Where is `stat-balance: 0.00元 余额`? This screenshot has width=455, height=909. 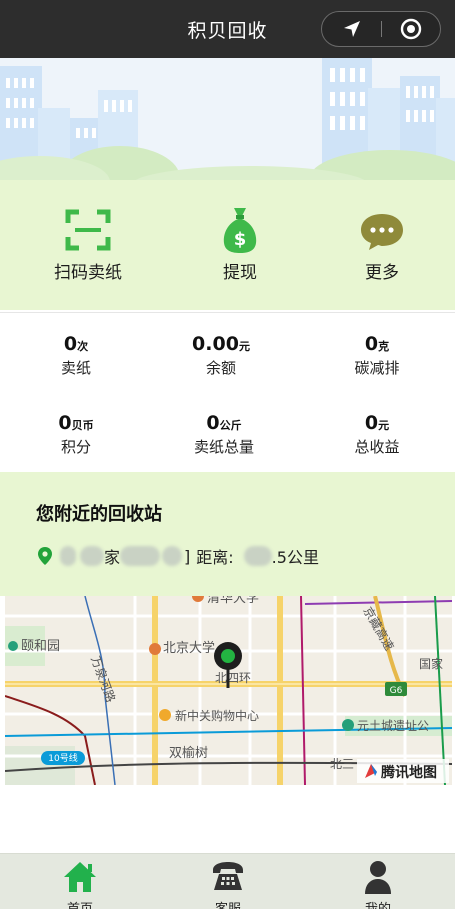 stat-balance: 0.00元 余额 is located at coordinates (221, 355).